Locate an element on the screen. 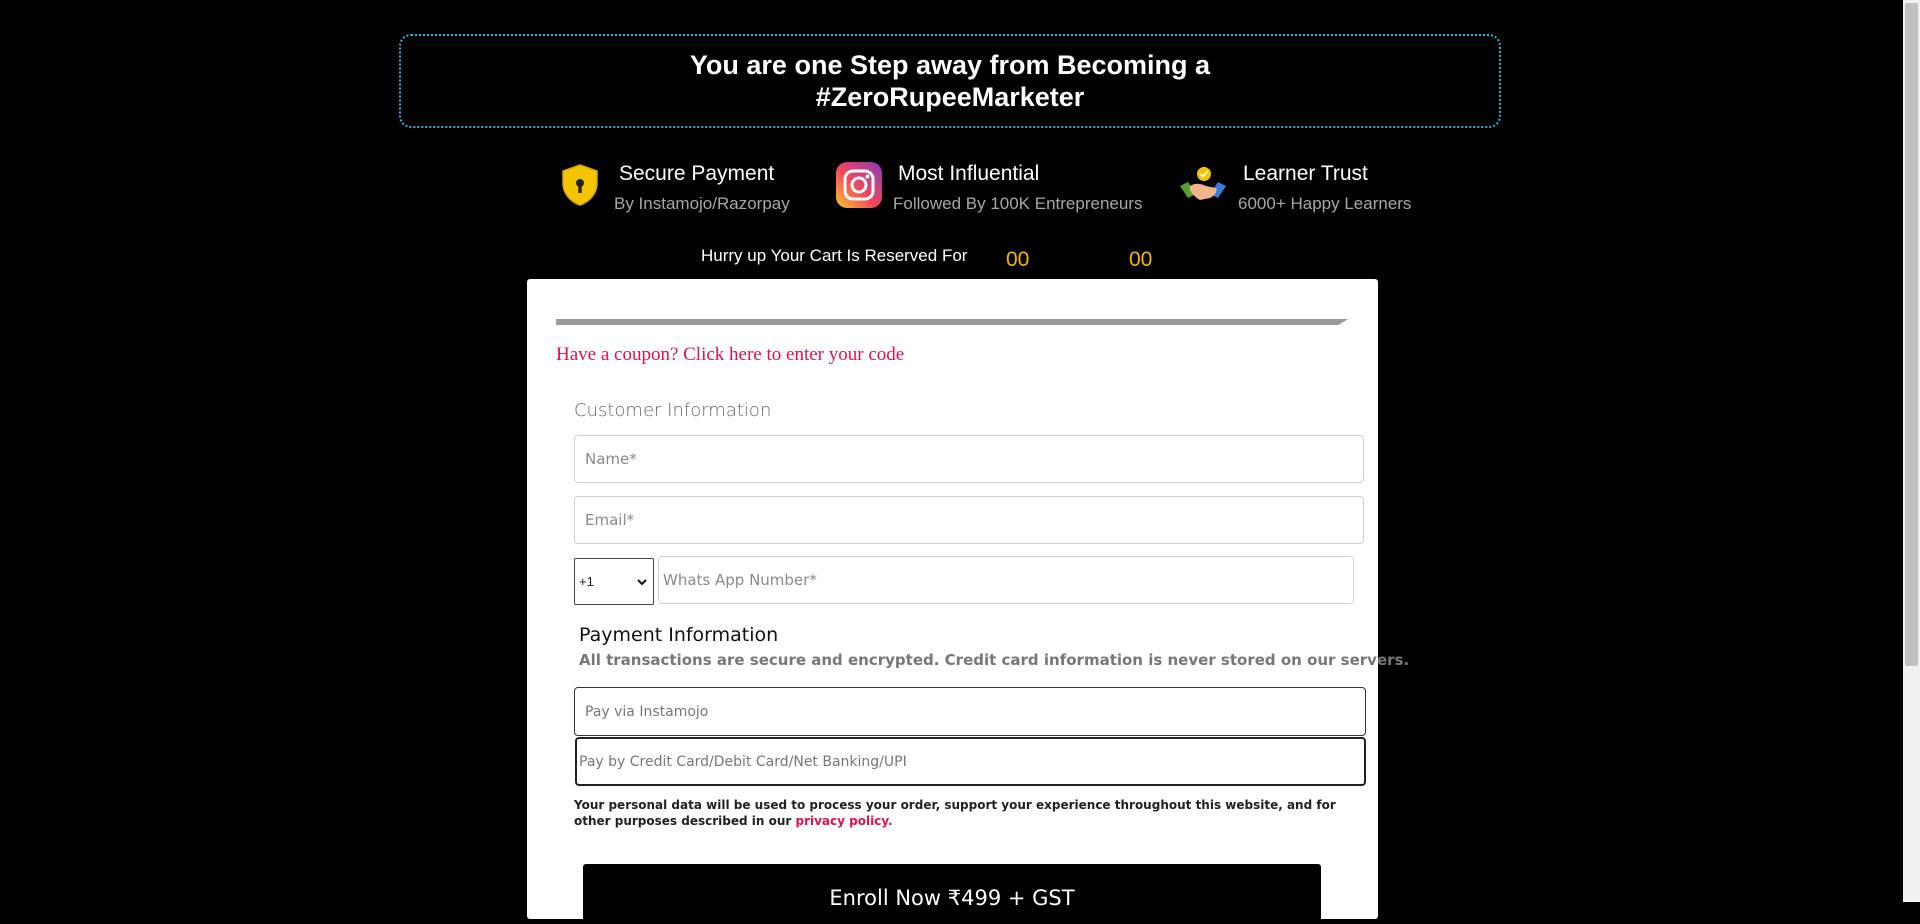 Image resolution: width=1920 pixels, height=924 pixels. badge-influential-subtitle: Followed By 100K Entrepreneurs is located at coordinates (1018, 203).